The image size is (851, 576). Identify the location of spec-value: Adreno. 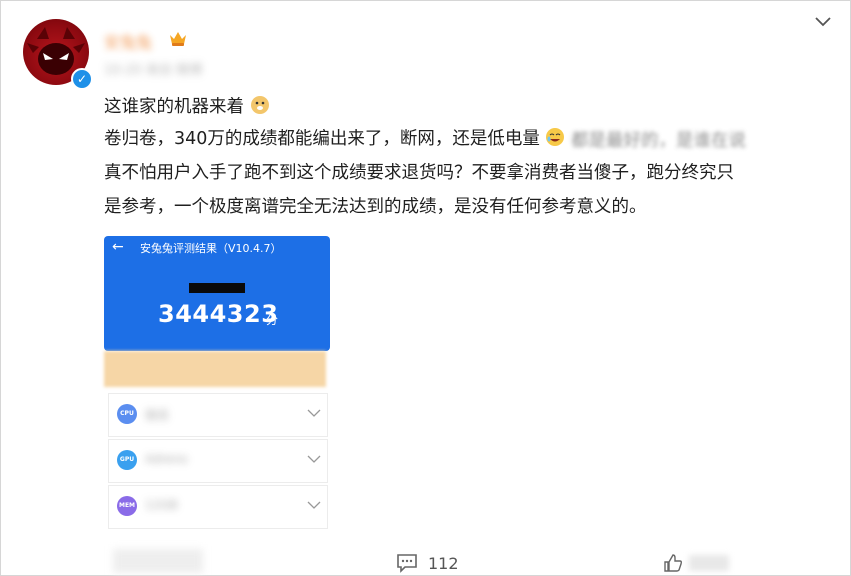
(166, 459).